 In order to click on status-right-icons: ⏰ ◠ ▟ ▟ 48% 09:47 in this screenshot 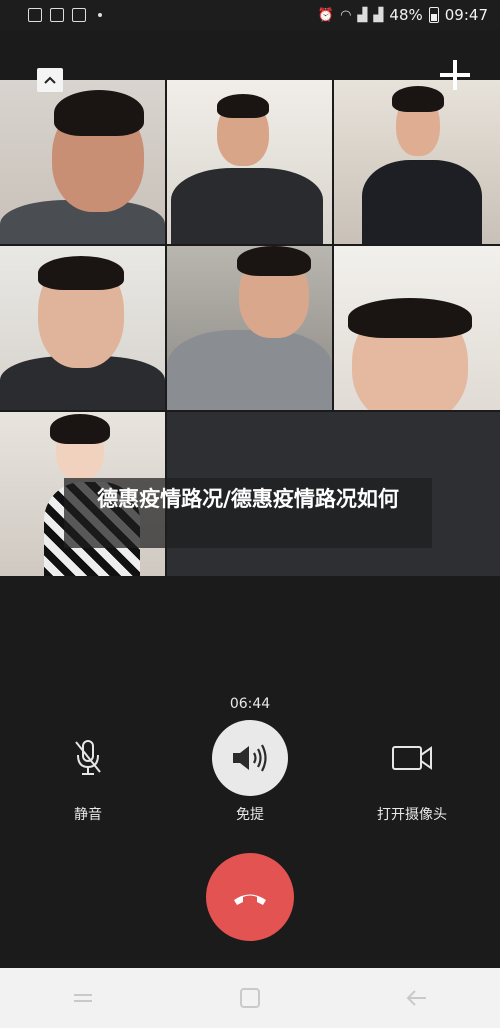, I will do `click(403, 15)`.